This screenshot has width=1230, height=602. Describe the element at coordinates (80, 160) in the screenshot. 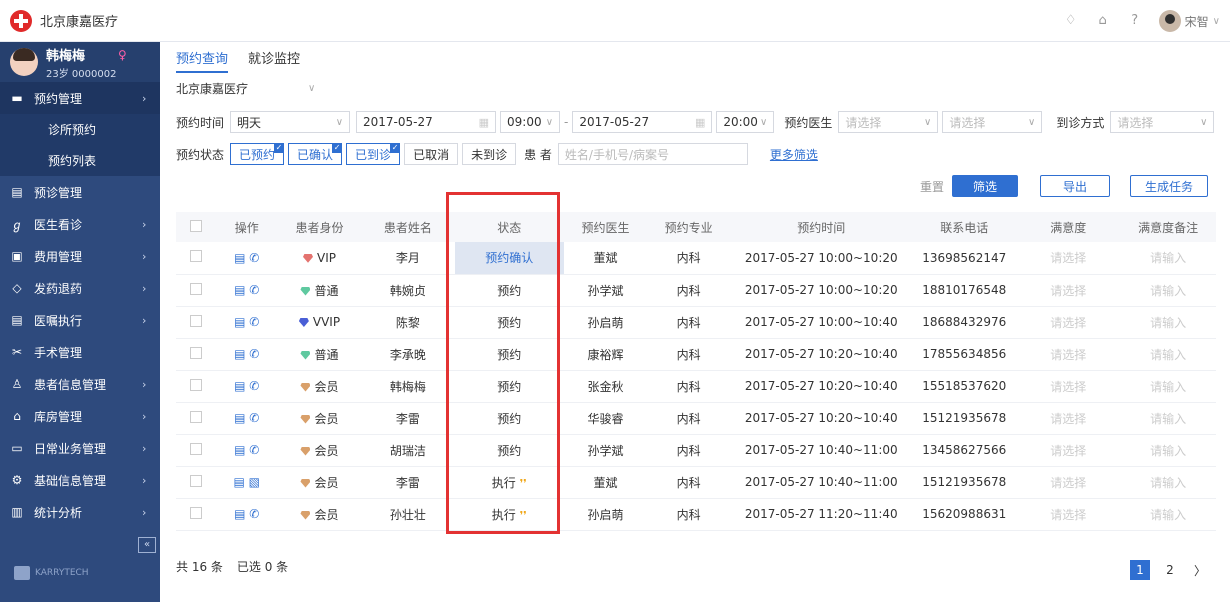

I see `sidebar-subitem-appointment-list: 预约列表` at that location.